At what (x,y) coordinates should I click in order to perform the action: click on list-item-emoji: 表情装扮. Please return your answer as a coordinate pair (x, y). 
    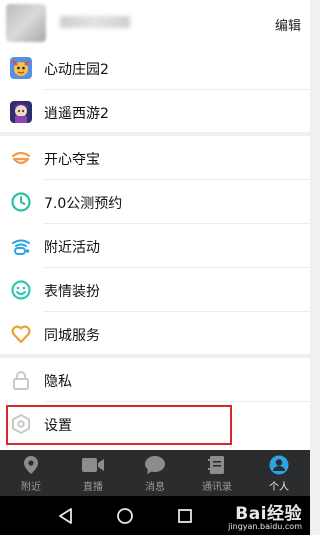
    Looking at the image, I should click on (155, 290).